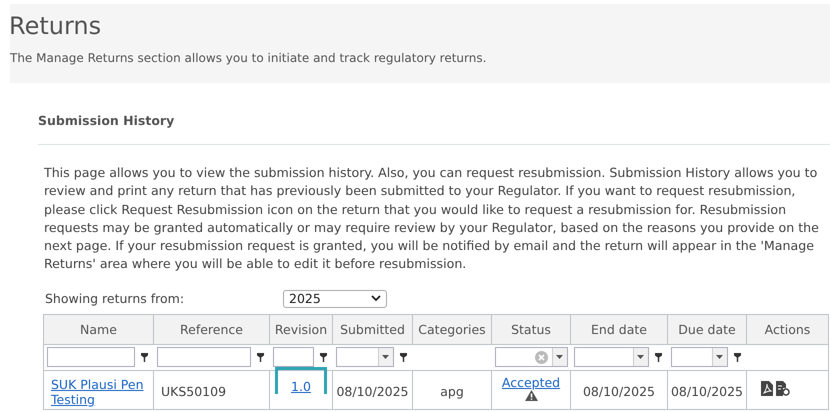 The image size is (830, 412). What do you see at coordinates (193, 390) in the screenshot?
I see `table-cell-text: UKS50109` at bounding box center [193, 390].